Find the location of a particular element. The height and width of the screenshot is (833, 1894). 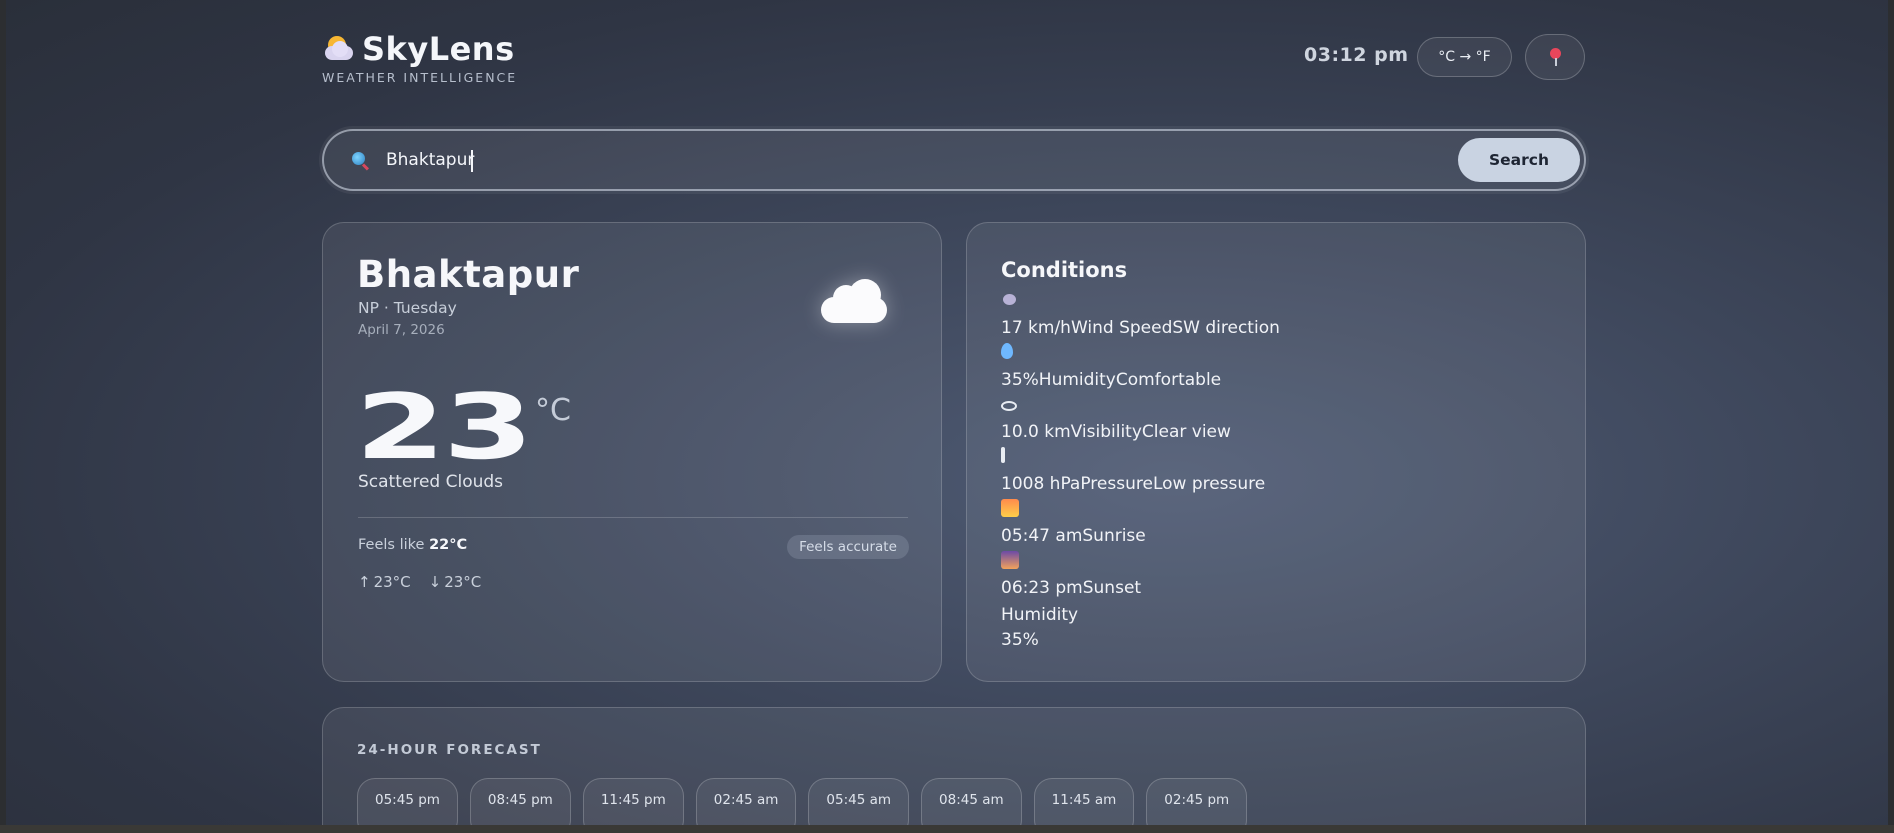

condition-wind: 17 km/hWind SpeedSW direction is located at coordinates (1140, 317).